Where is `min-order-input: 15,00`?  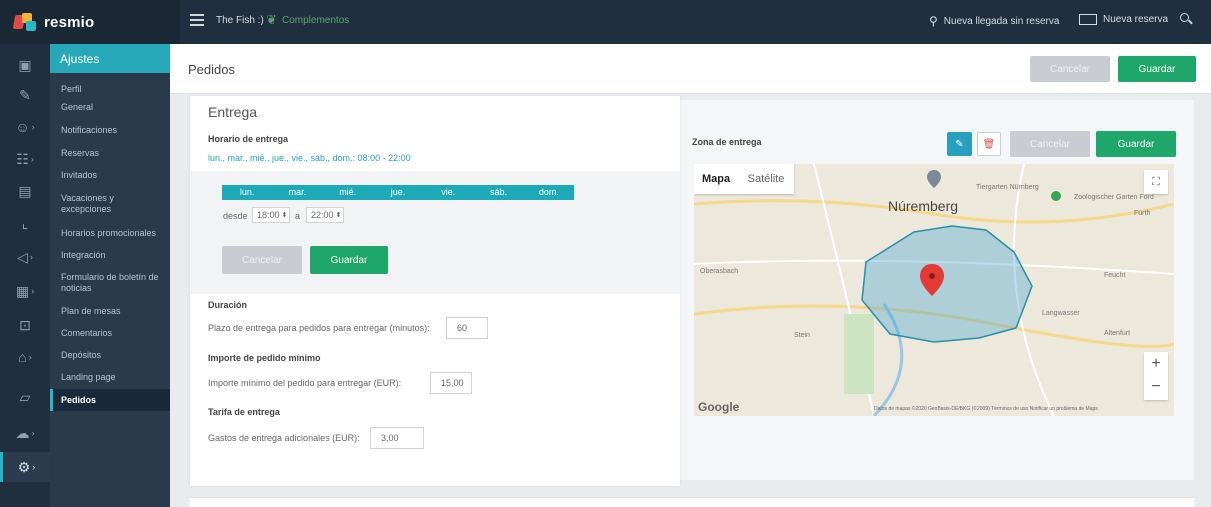
min-order-input: 15,00 is located at coordinates (451, 383).